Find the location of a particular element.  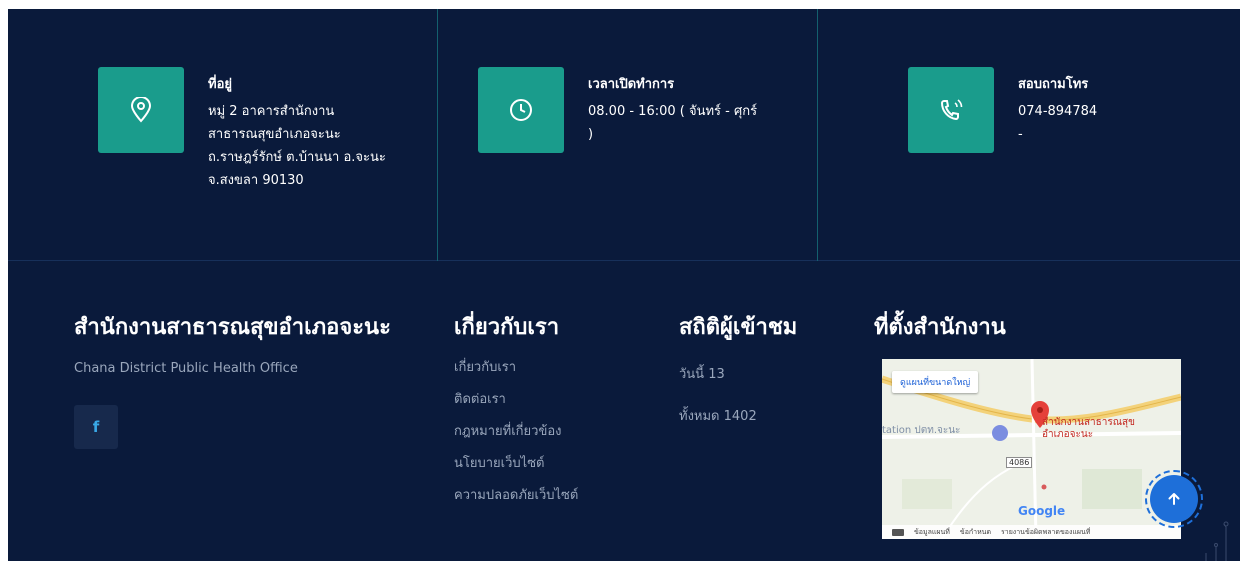

links-title: เกี่ยวกับเรา is located at coordinates (507, 327).